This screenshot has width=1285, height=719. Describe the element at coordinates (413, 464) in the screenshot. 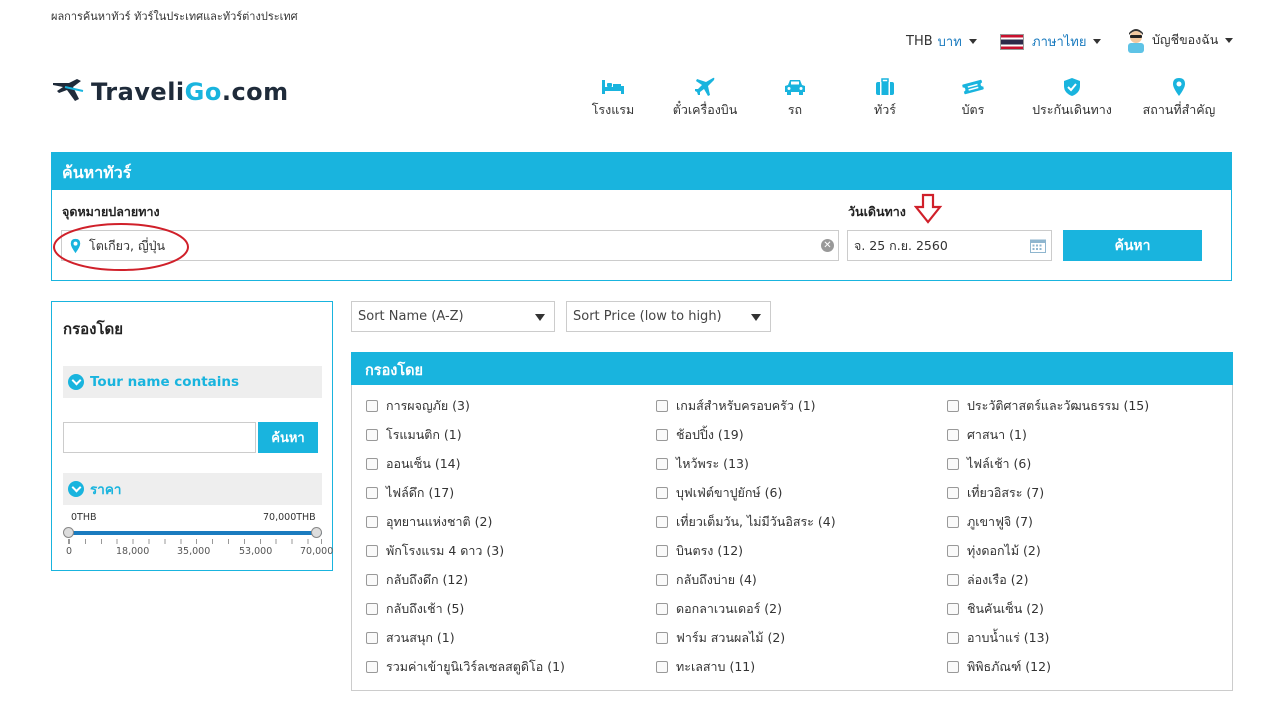

I see `category-checkbox-item: ออนเซ็น (14)` at that location.